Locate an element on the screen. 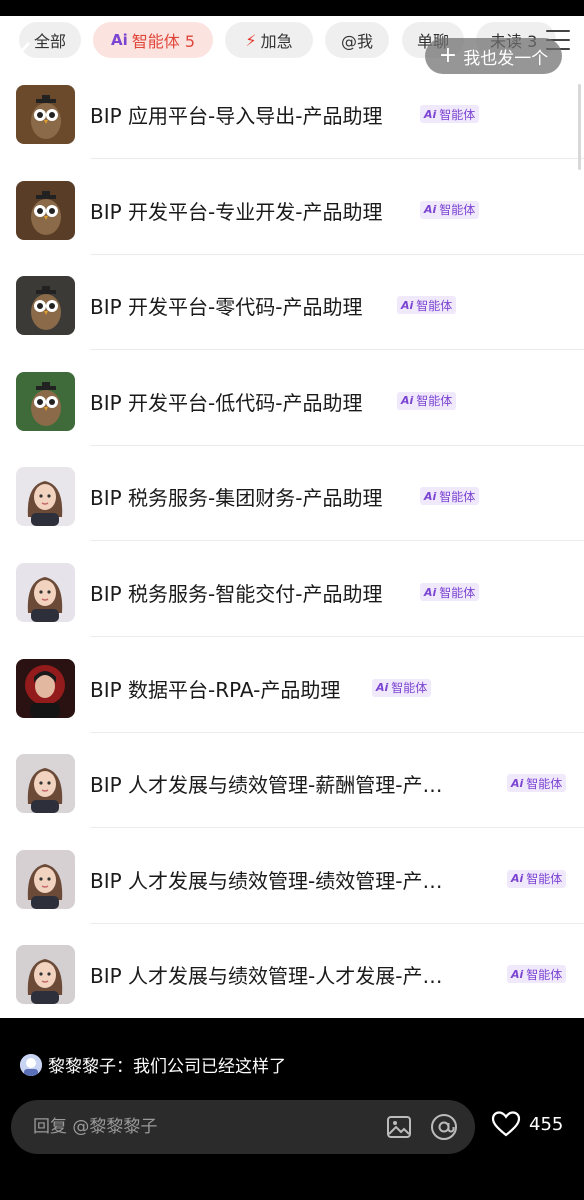 Image resolution: width=584 pixels, height=1200 pixels. like-button: 455 is located at coordinates (527, 1124).